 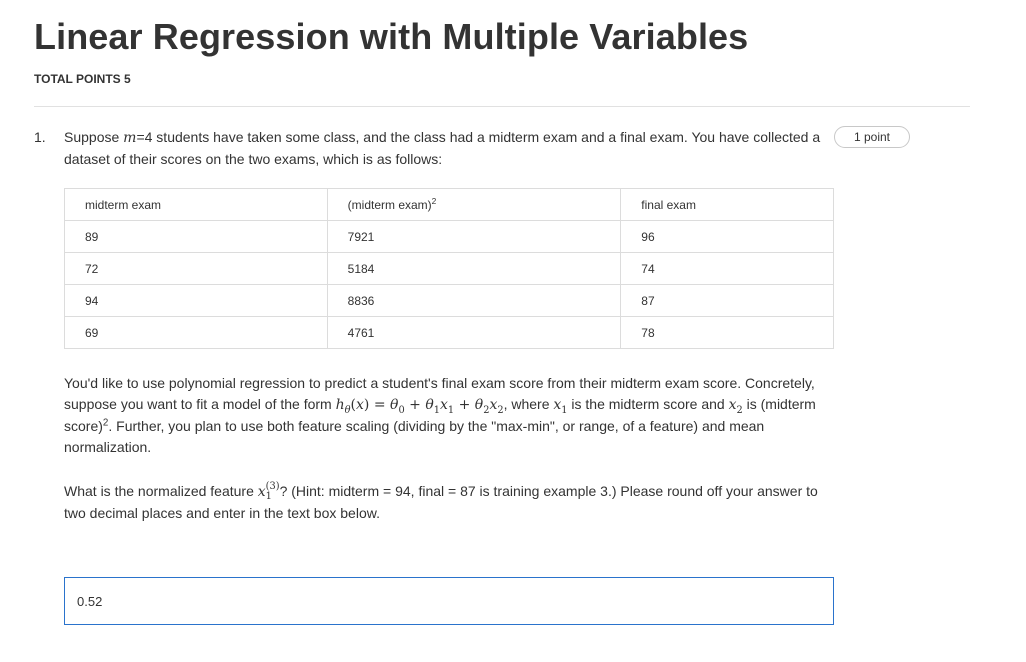 What do you see at coordinates (474, 300) in the screenshot?
I see `table-cell: 8836` at bounding box center [474, 300].